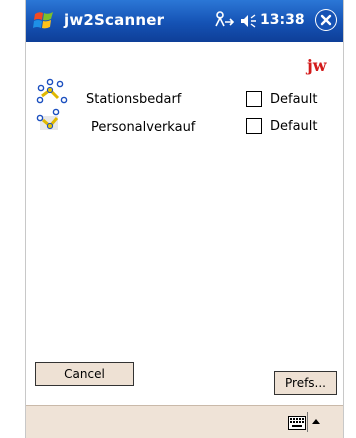 The image size is (356, 438). What do you see at coordinates (297, 423) in the screenshot?
I see `keyboard-icon` at bounding box center [297, 423].